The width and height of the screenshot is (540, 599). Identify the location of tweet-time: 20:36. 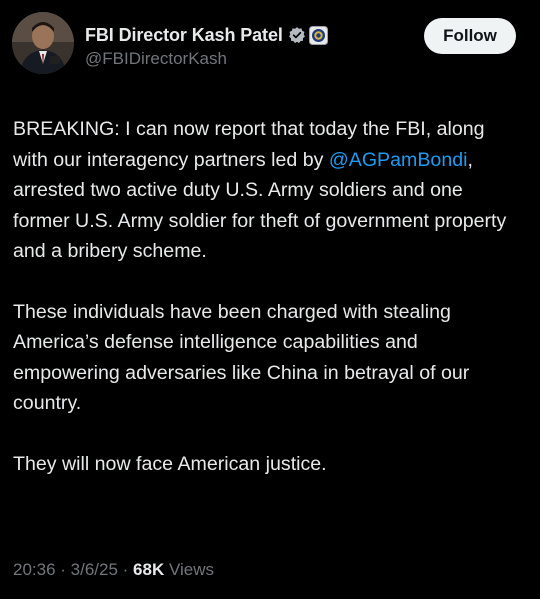
(34, 569).